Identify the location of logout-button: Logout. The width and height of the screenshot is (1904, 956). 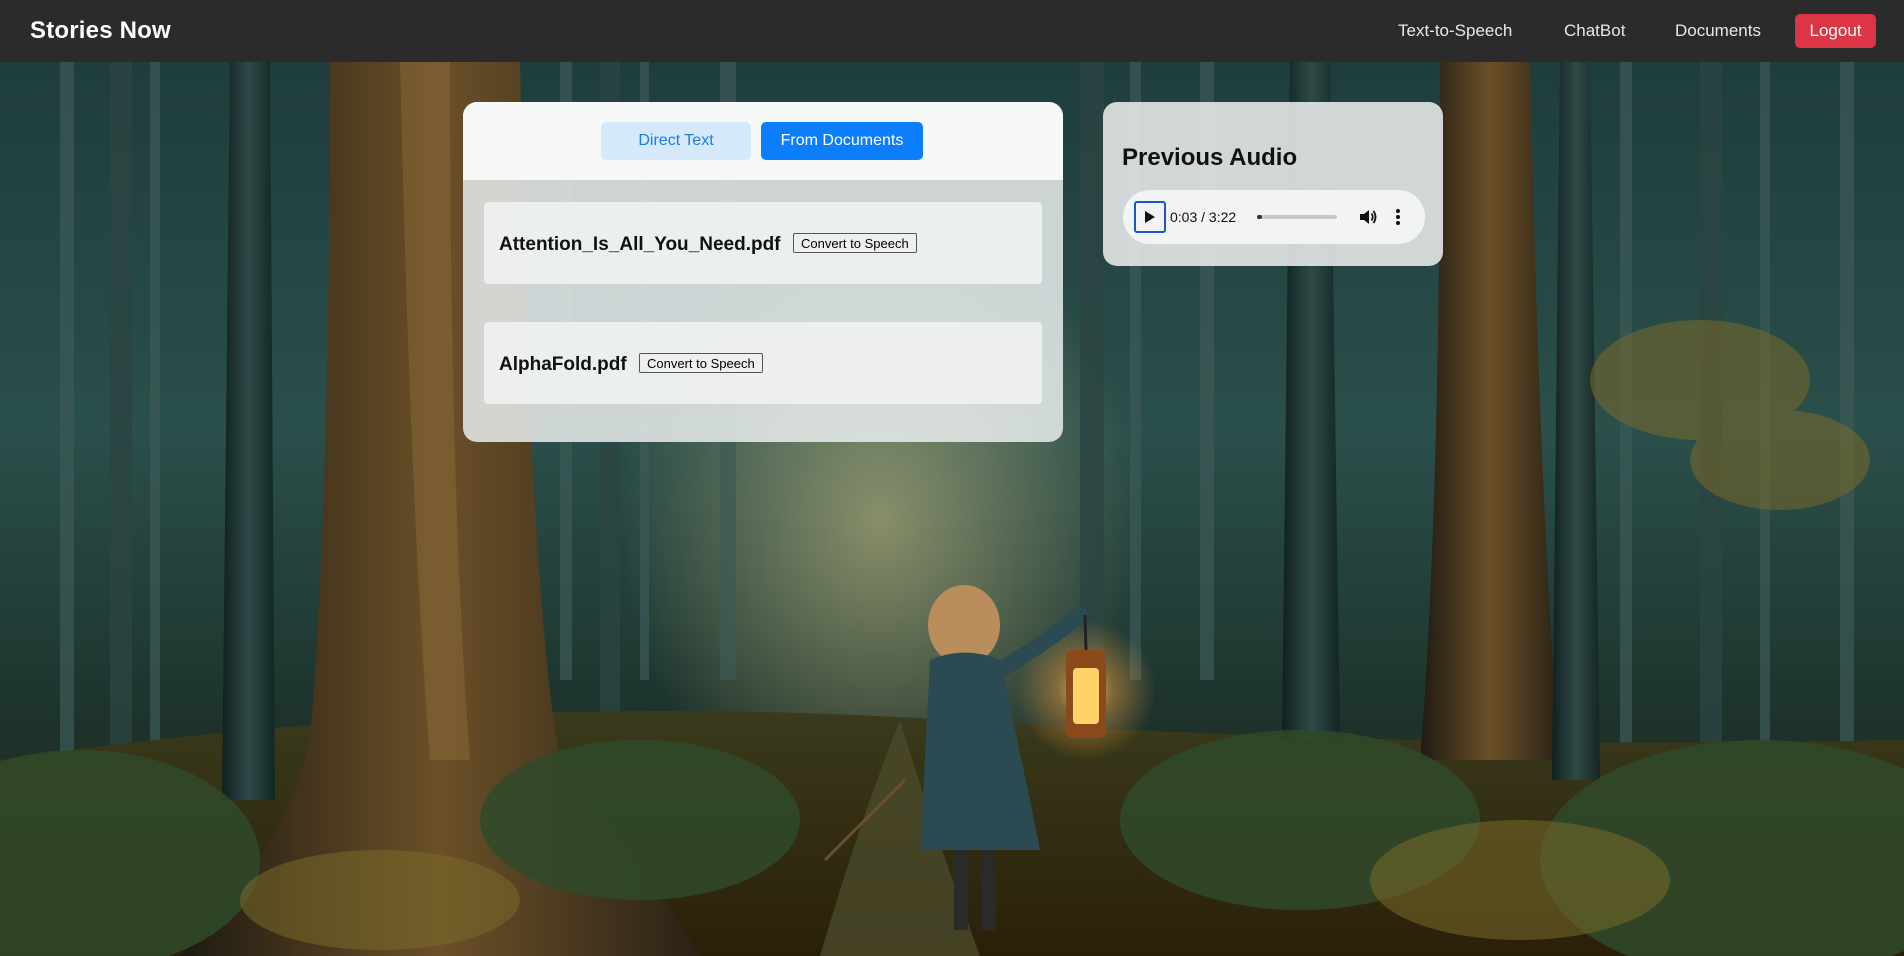
(1835, 31).